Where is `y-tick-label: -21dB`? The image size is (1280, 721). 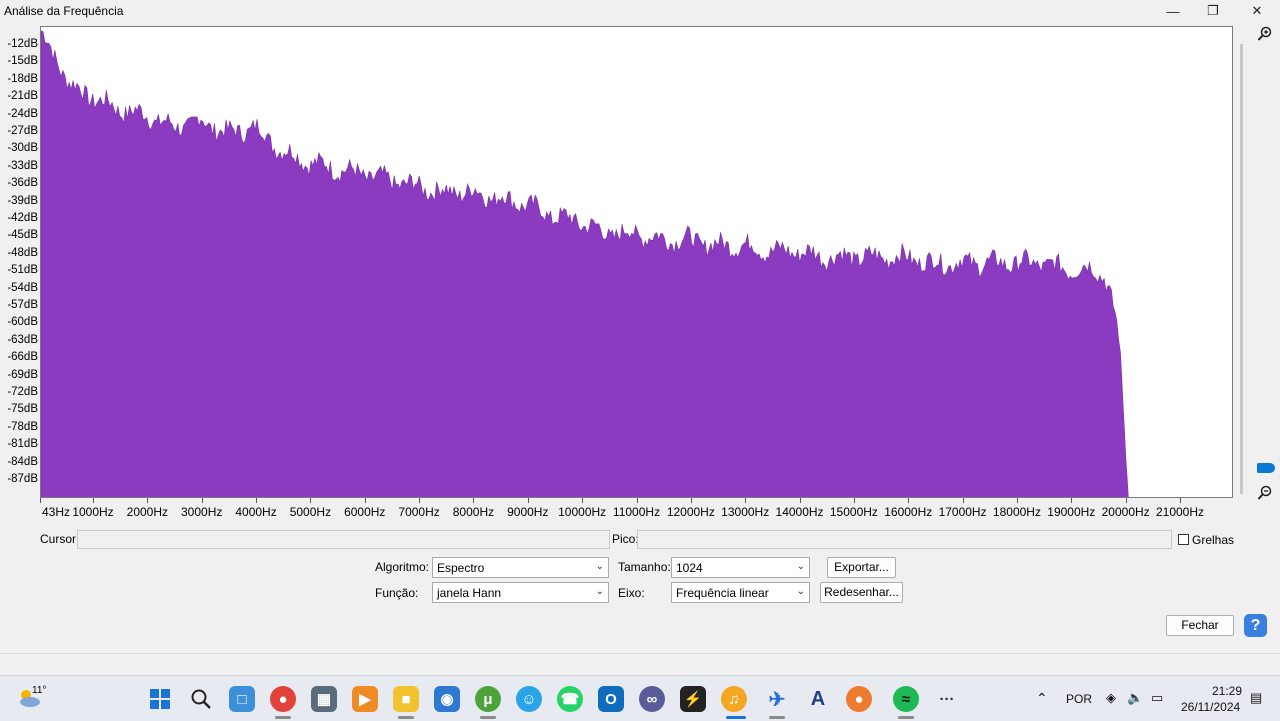 y-tick-label: -21dB is located at coordinates (22, 96).